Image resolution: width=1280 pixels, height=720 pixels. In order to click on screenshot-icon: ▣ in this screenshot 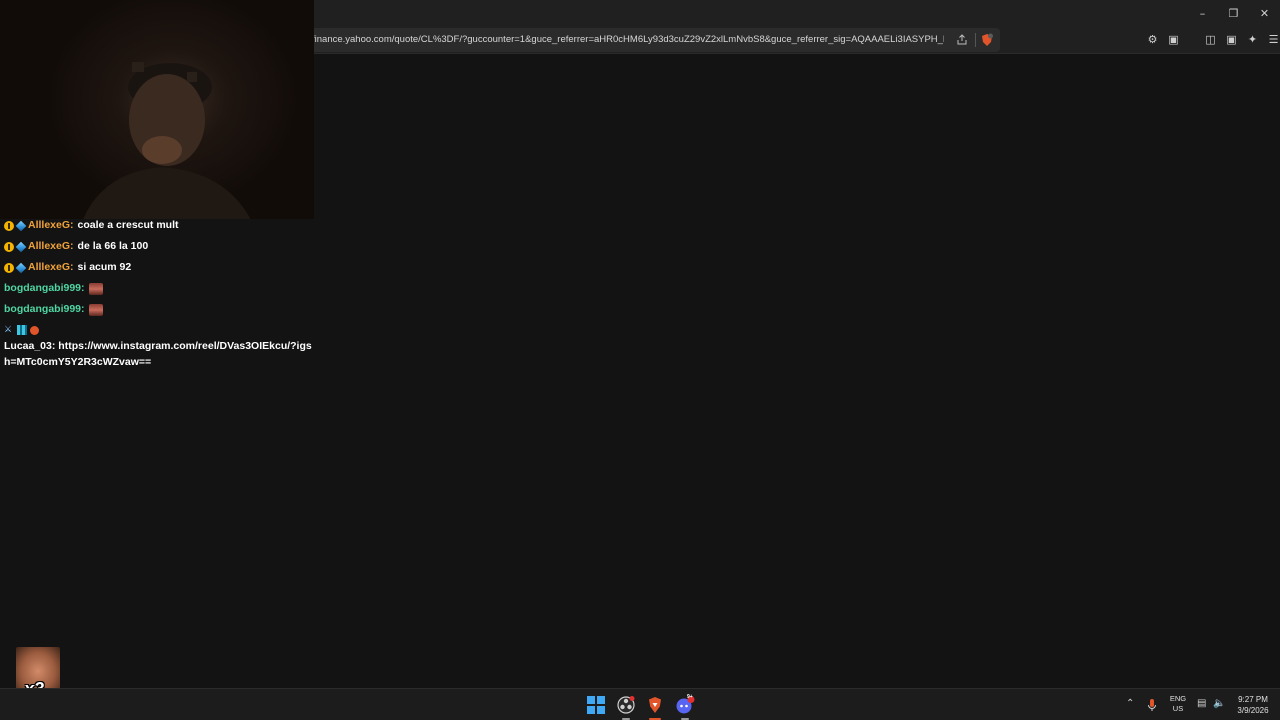, I will do `click(1173, 39)`.